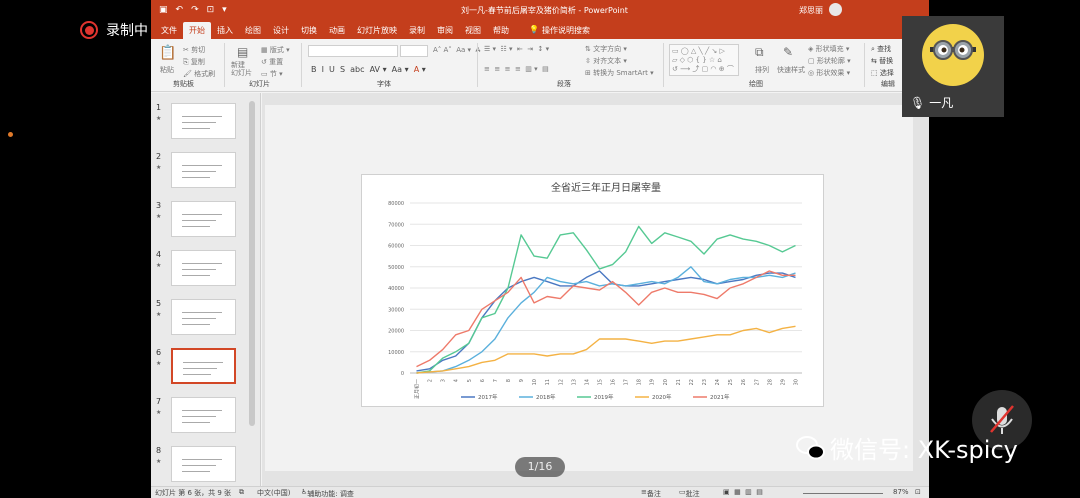 This screenshot has width=1080, height=498. Describe the element at coordinates (600, 382) in the screenshot. I see `x-tick-label: 15` at that location.